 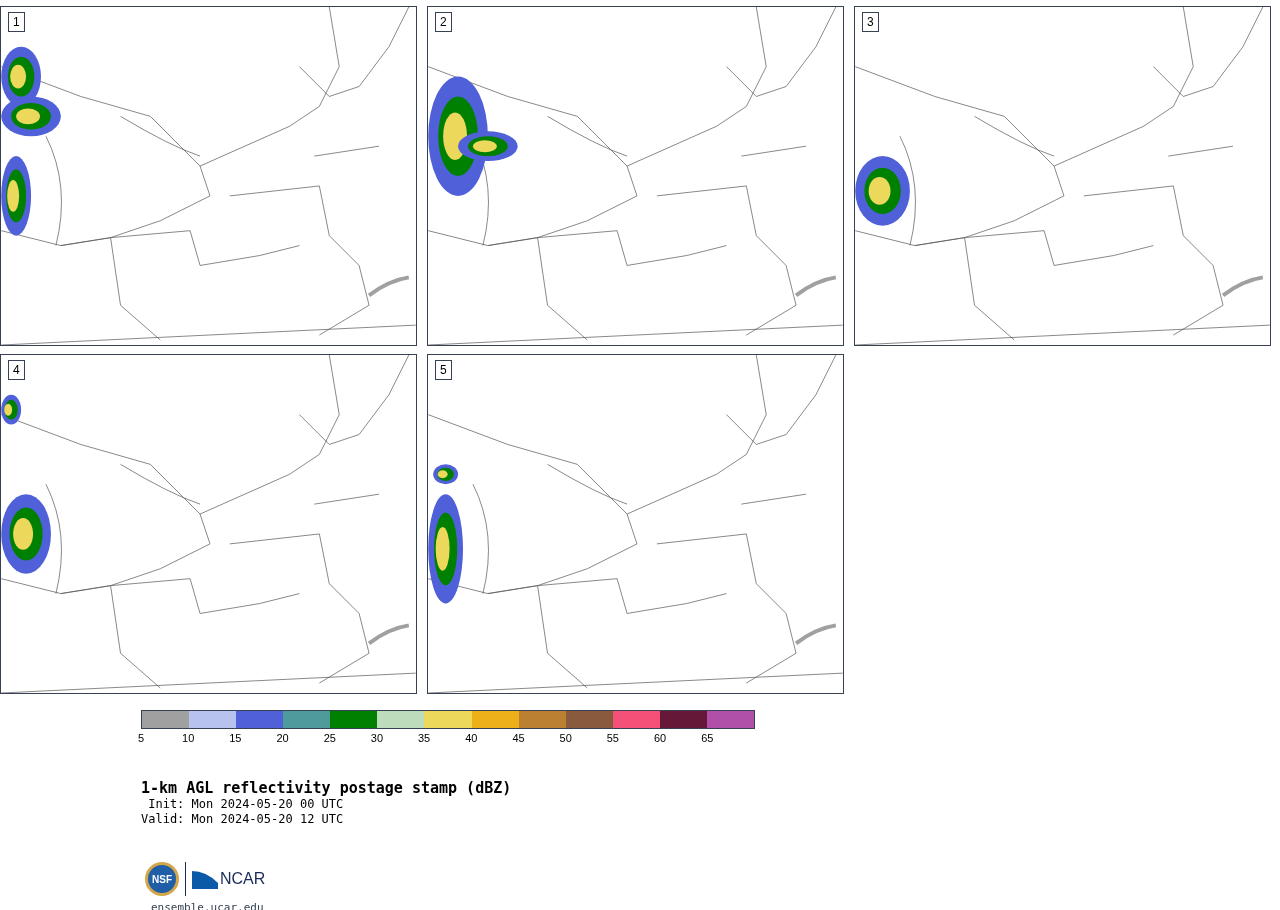 What do you see at coordinates (246, 804) in the screenshot?
I see `init-time: Init: Mon 2024-05-20 00 UTC` at bounding box center [246, 804].